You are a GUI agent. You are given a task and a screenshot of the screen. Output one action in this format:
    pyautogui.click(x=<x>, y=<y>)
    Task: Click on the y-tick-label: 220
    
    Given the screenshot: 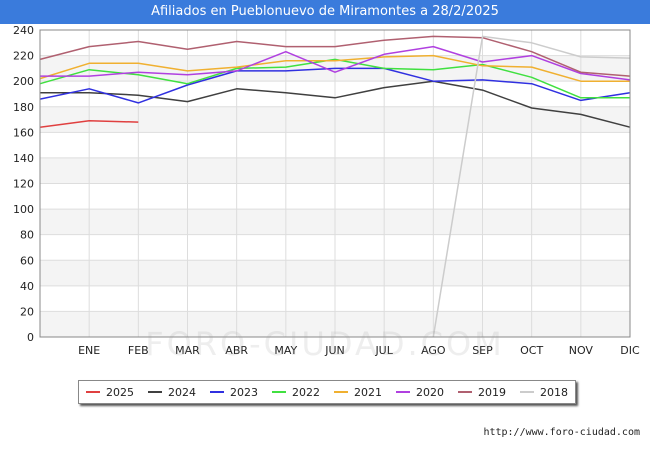 What is the action you would take?
    pyautogui.click(x=23, y=56)
    